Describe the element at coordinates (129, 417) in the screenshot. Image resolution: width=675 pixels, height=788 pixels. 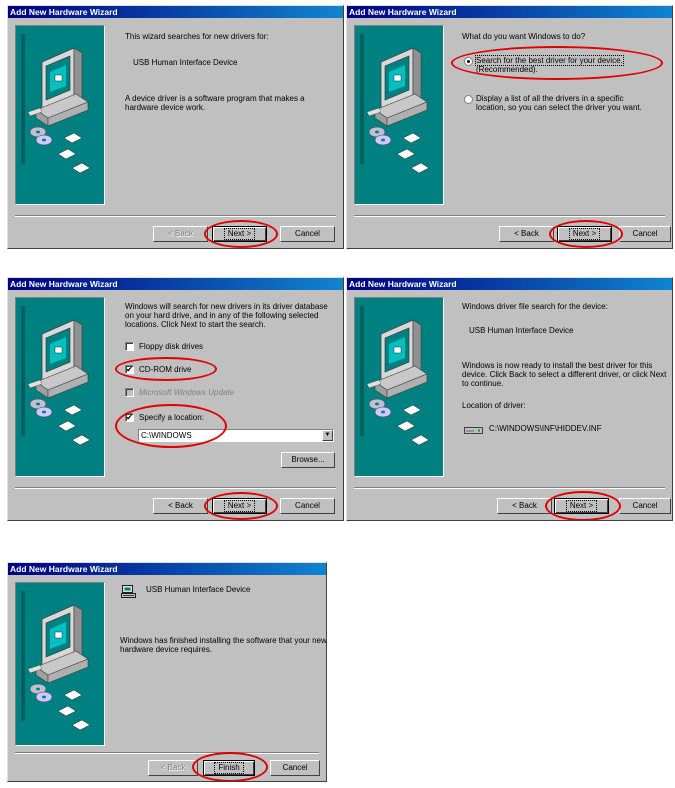
I see `specify-location-checkbox: ✔` at that location.